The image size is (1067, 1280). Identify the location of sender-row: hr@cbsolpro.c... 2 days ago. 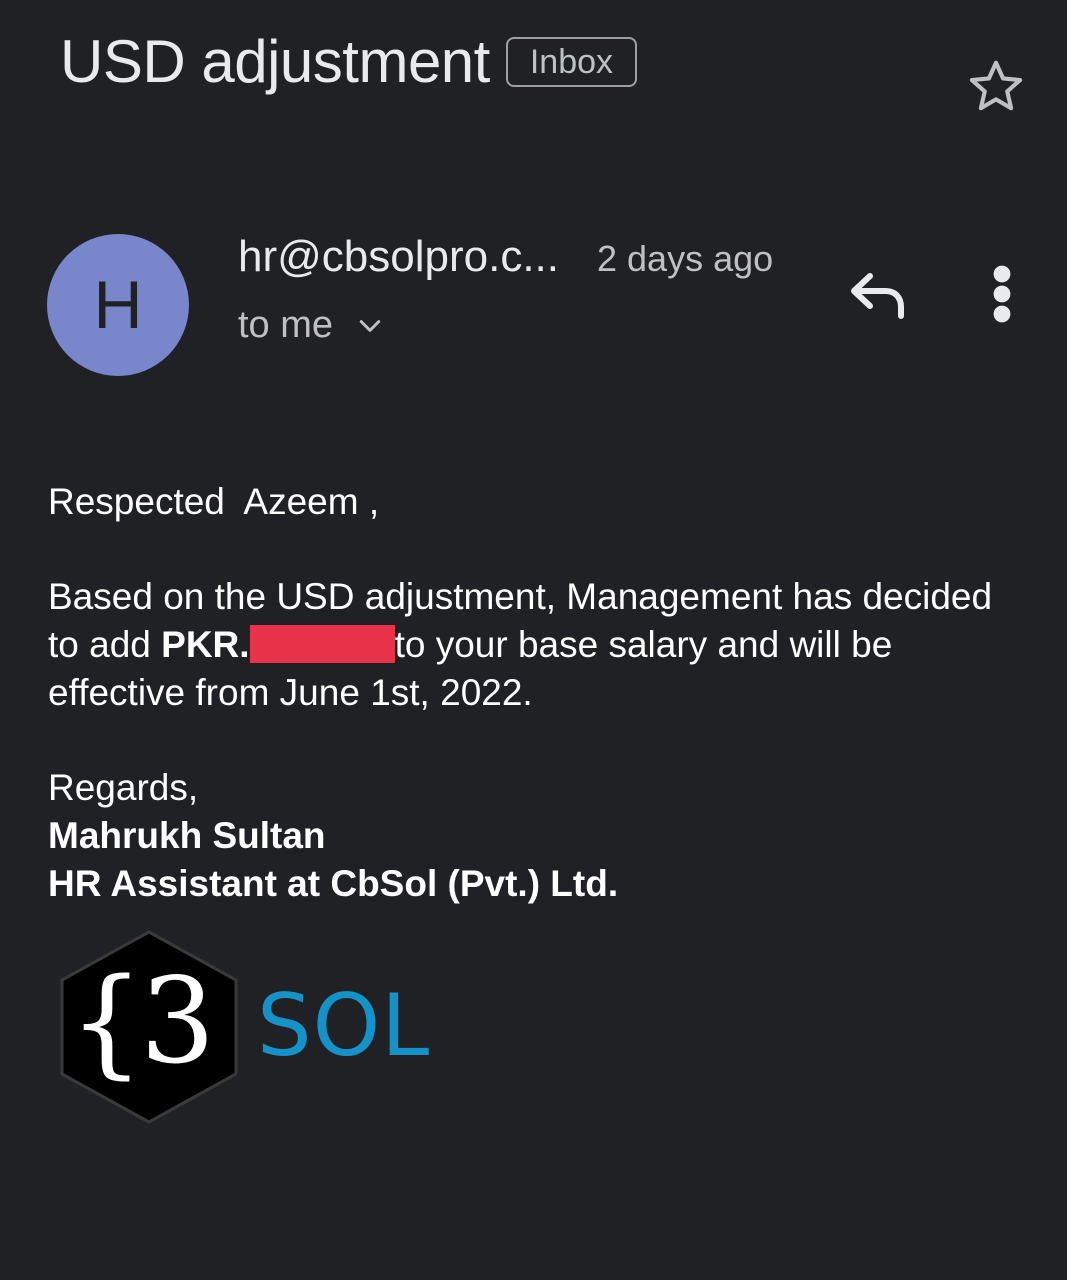
(505, 257).